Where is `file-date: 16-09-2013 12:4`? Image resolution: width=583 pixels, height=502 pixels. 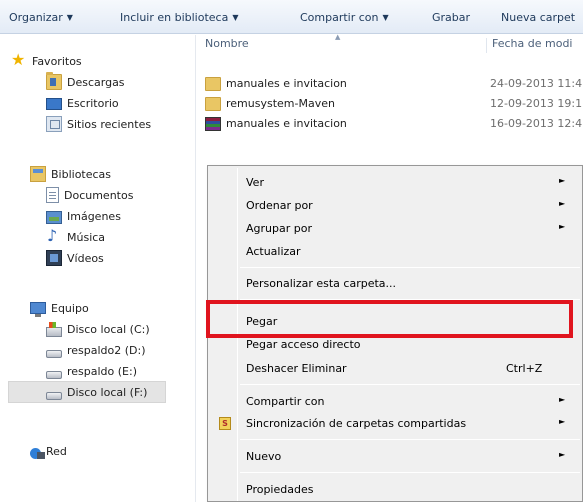 file-date: 16-09-2013 12:4 is located at coordinates (536, 123).